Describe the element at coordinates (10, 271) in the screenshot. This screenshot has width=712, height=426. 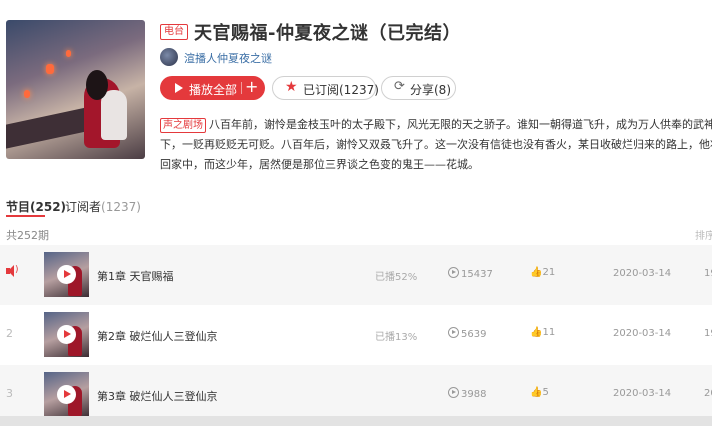
I see `speaker-icon` at that location.